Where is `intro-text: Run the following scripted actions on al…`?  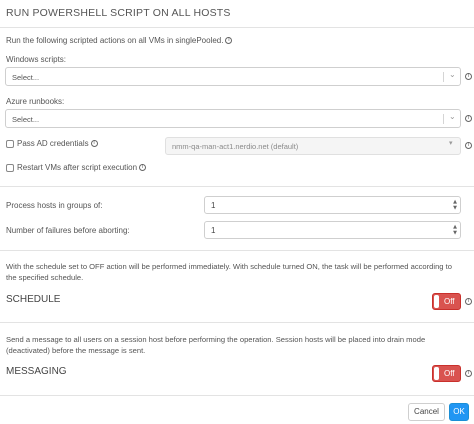 intro-text: Run the following scripted actions on al… is located at coordinates (119, 40).